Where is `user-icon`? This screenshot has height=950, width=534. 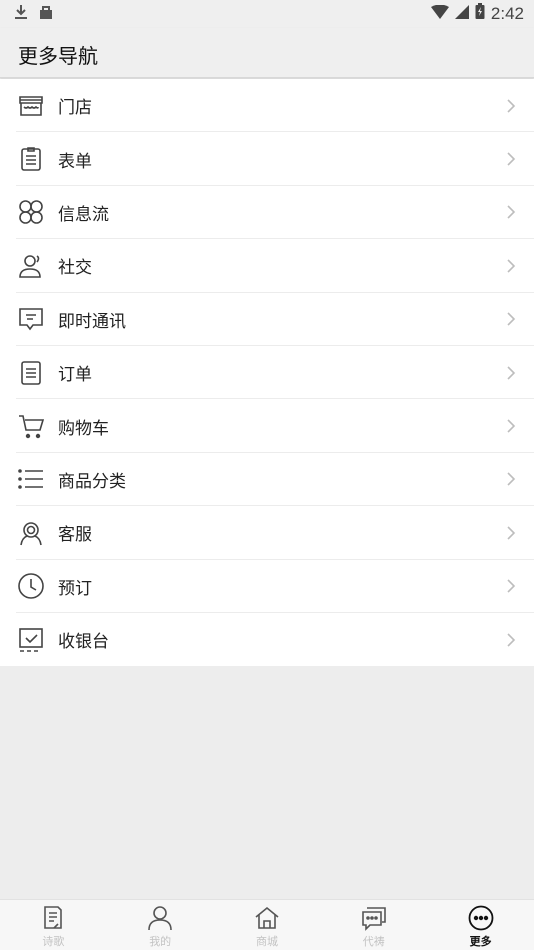 user-icon is located at coordinates (160, 918).